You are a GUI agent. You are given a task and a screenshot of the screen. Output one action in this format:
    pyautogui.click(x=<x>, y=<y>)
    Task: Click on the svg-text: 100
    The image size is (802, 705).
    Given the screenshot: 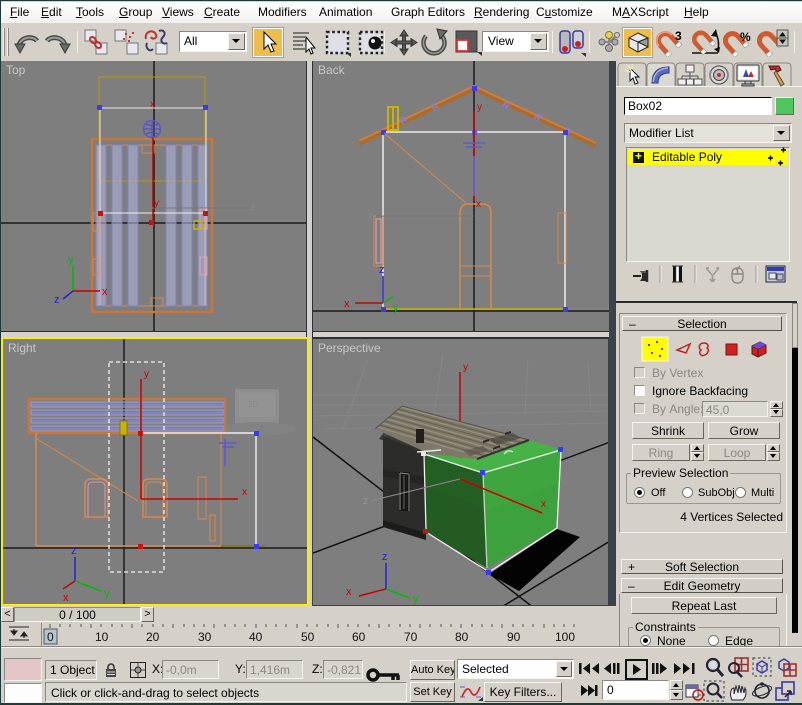 What is the action you would take?
    pyautogui.click(x=565, y=637)
    